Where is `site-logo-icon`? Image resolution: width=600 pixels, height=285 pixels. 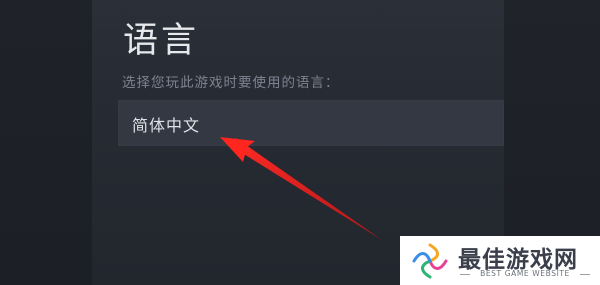
site-logo-icon is located at coordinates (430, 261).